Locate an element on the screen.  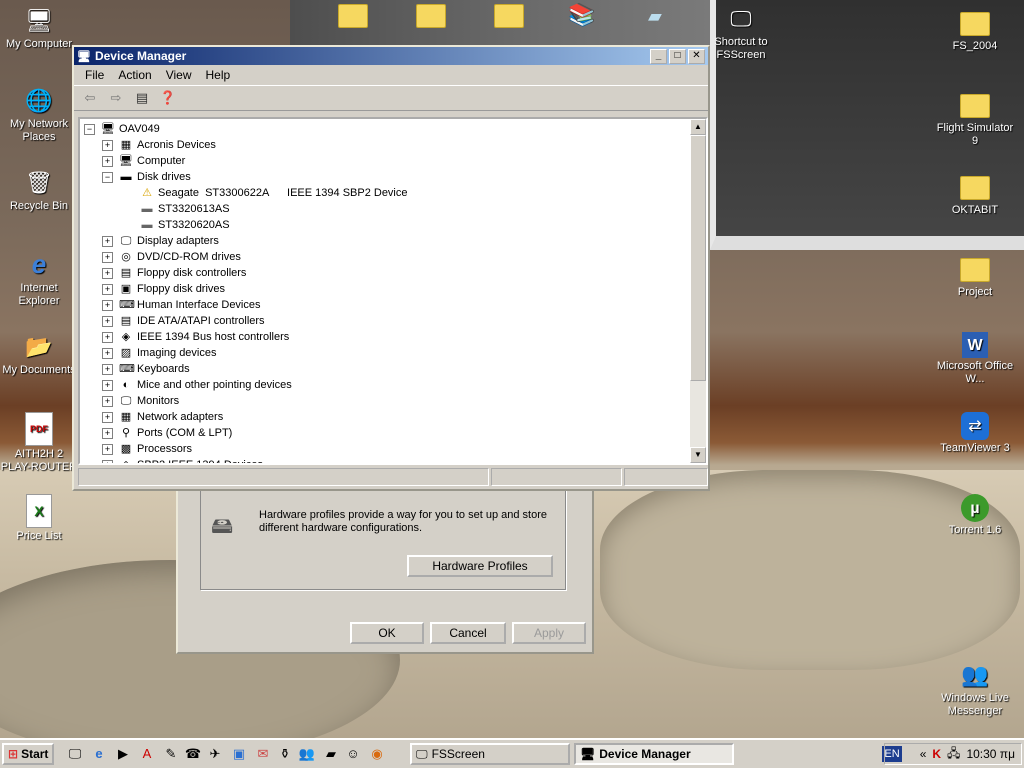
apply-button: Apply is located at coordinates (549, 633).